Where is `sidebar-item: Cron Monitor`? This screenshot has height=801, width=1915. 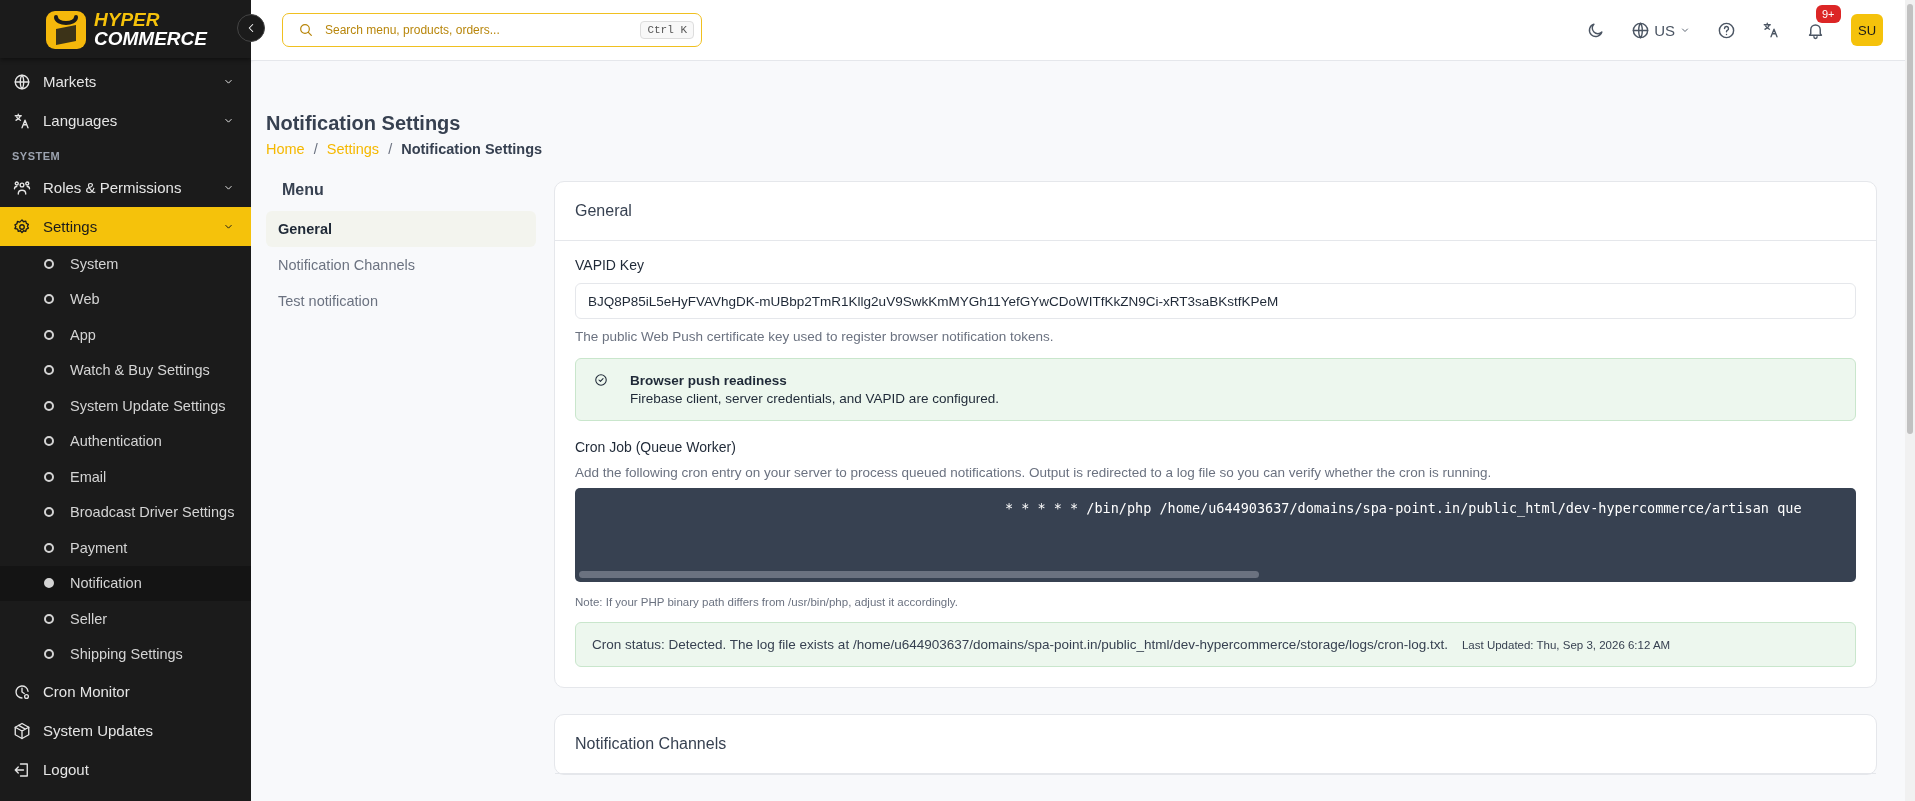 sidebar-item: Cron Monitor is located at coordinates (125, 691).